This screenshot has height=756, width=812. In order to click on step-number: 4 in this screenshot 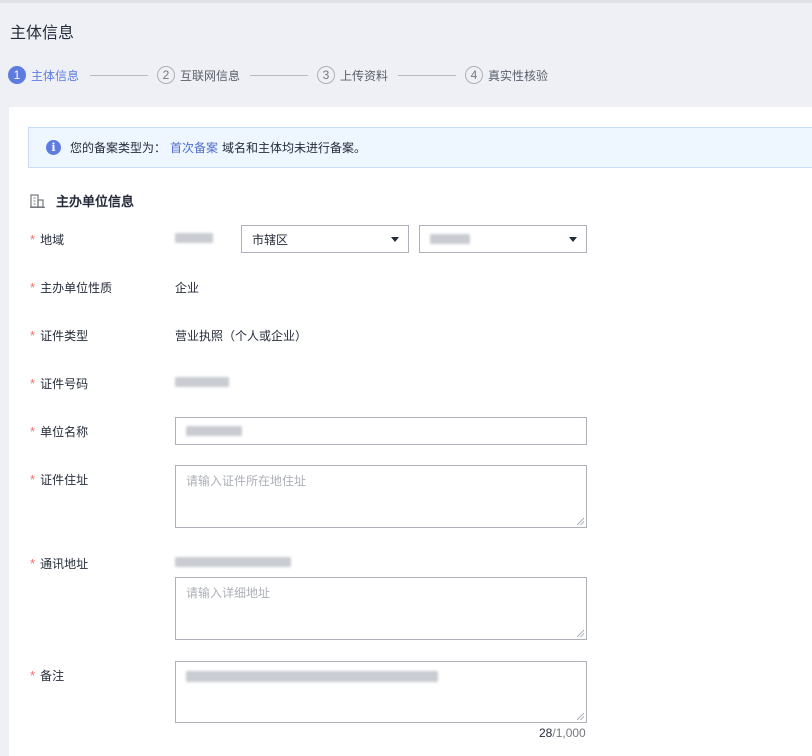, I will do `click(474, 75)`.